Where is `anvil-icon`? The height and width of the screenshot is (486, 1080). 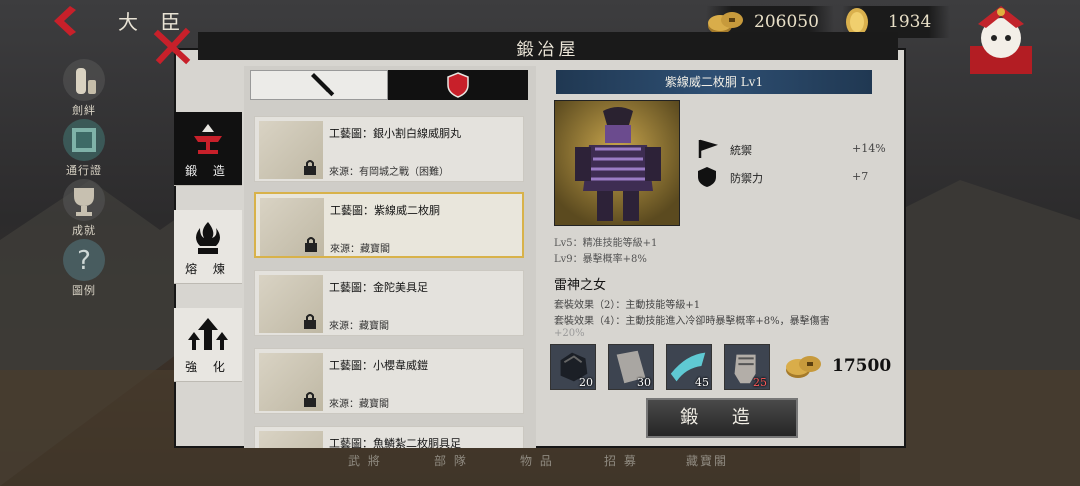
anvil-icon is located at coordinates (208, 139).